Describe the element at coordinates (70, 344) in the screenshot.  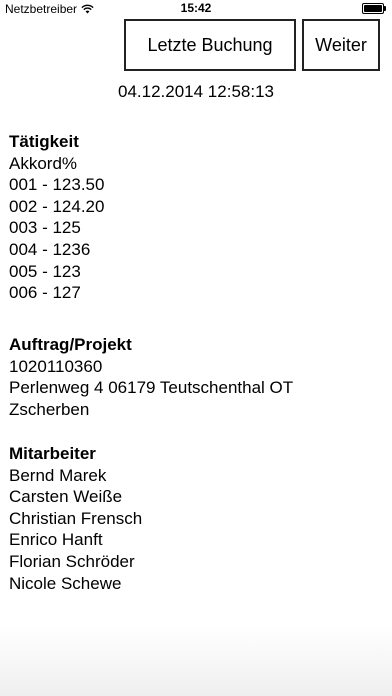
I see `order-heading: Auftrag/Projekt` at that location.